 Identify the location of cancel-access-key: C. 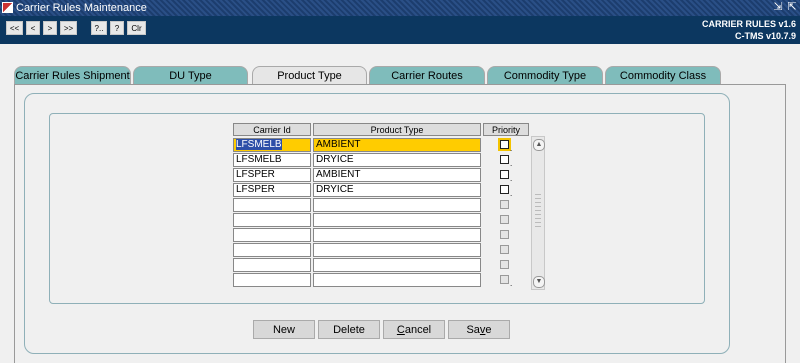
(400, 330).